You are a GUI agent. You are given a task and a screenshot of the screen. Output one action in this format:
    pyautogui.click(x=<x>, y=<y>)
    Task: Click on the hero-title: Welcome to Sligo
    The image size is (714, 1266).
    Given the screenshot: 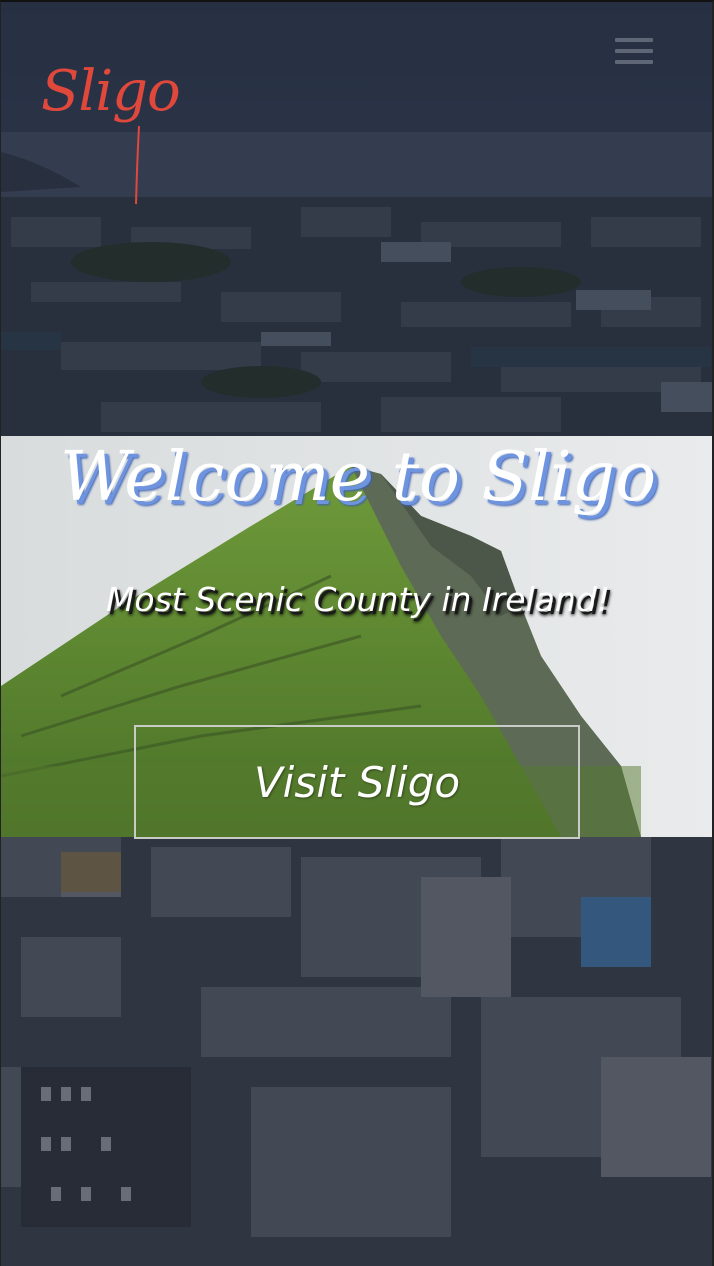 What is the action you would take?
    pyautogui.click(x=358, y=477)
    